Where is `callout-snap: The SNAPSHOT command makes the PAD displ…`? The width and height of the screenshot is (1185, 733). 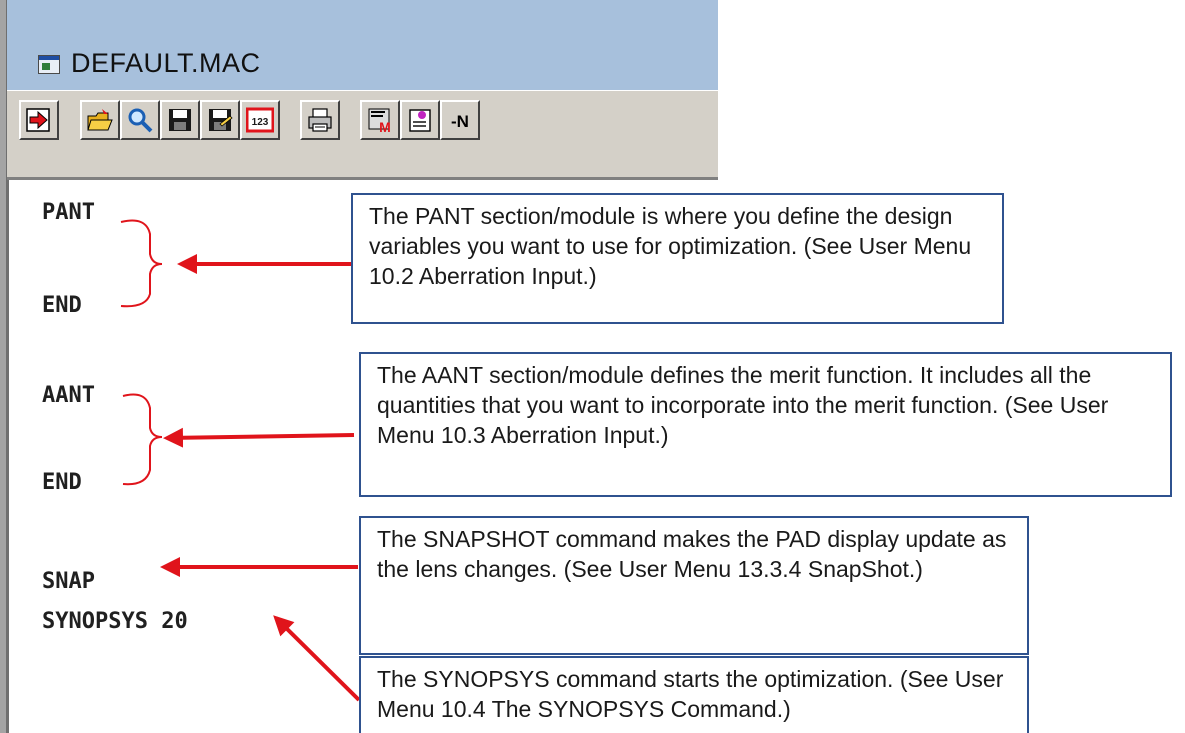
callout-snap: The SNAPSHOT command makes the PAD displ… is located at coordinates (694, 585).